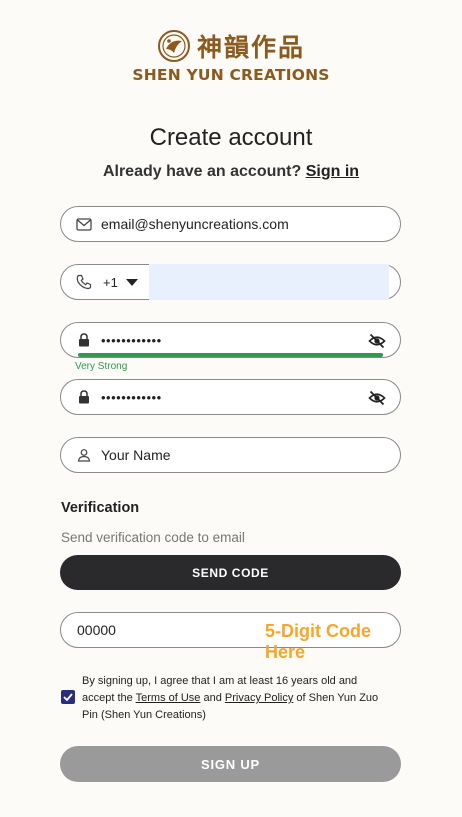  What do you see at coordinates (230, 355) in the screenshot?
I see `password-strength-bar` at bounding box center [230, 355].